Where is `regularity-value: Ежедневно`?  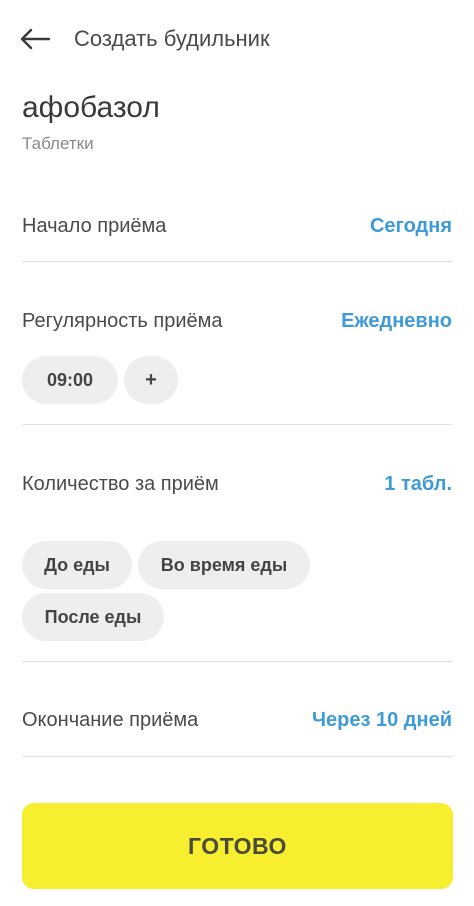 regularity-value: Ежедневно is located at coordinates (396, 321).